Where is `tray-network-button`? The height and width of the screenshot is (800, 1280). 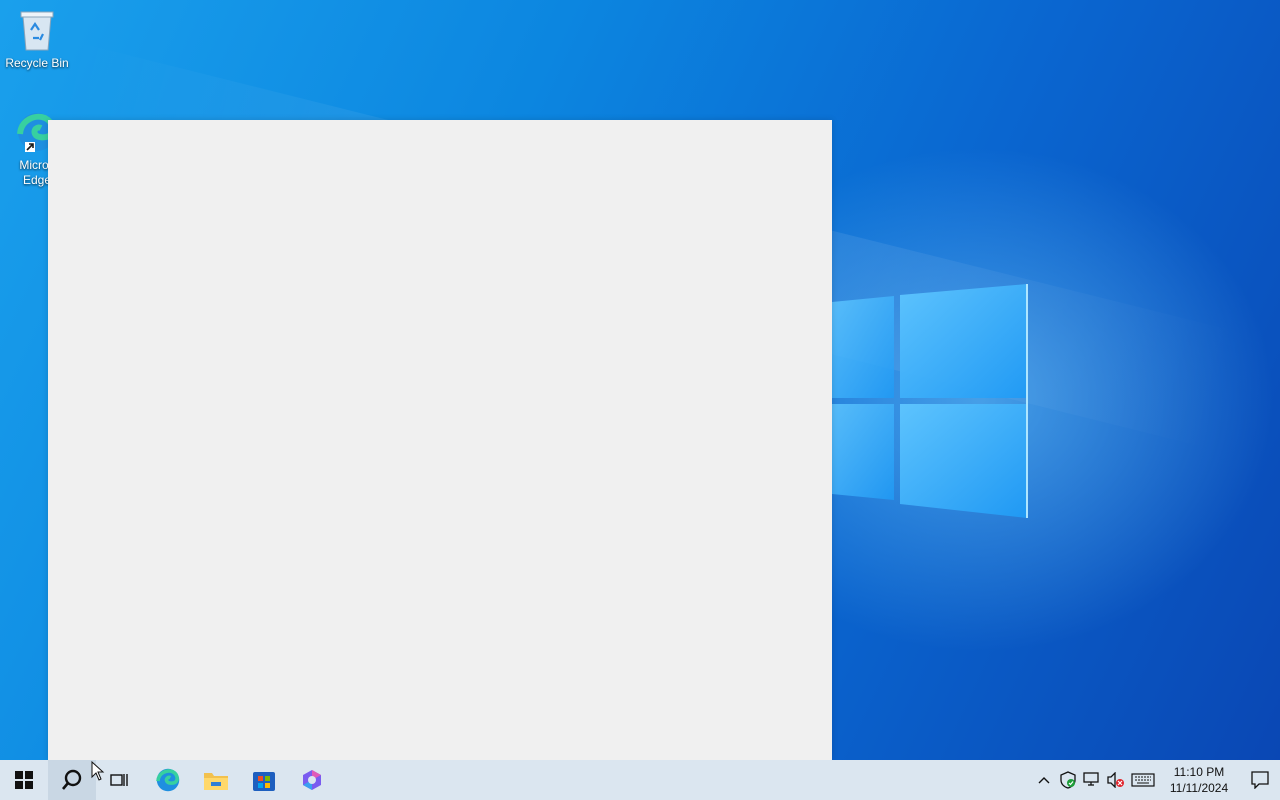 tray-network-button is located at coordinates (1092, 780).